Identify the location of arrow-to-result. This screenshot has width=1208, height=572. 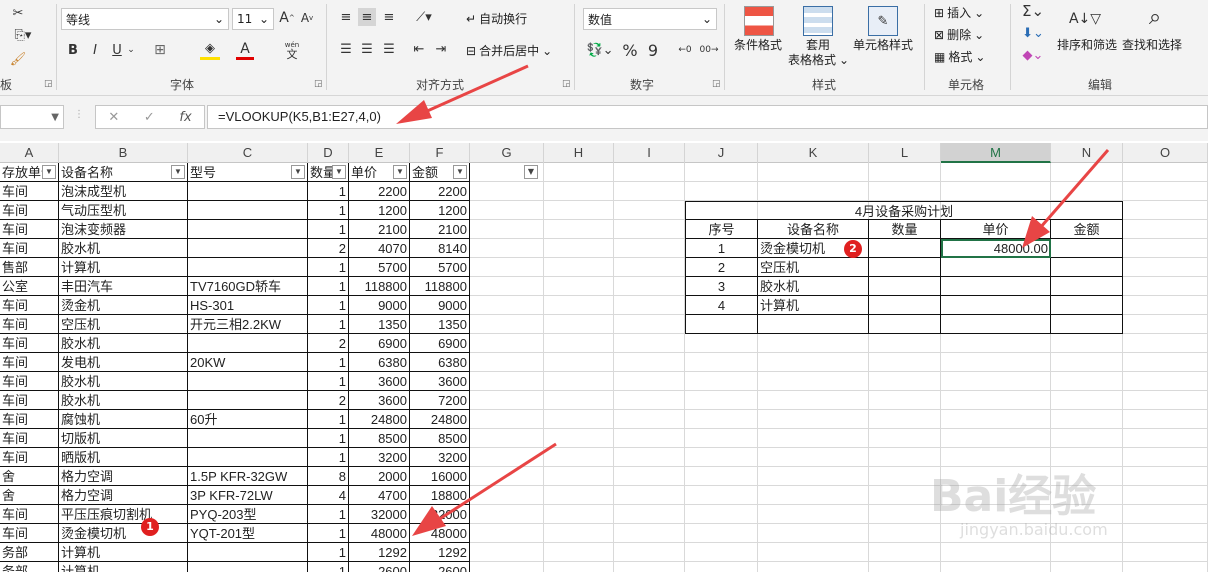
(1066, 198).